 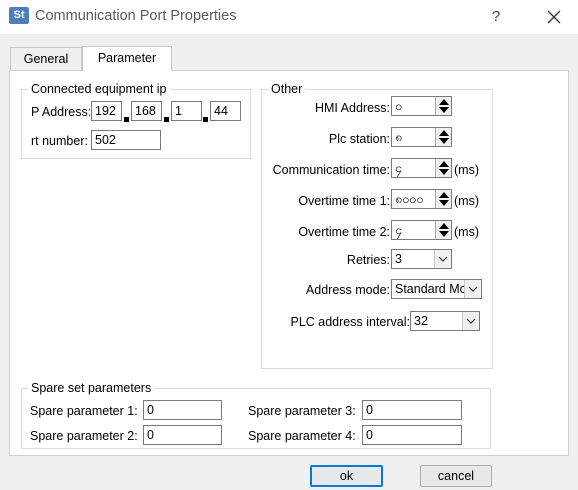 What do you see at coordinates (443, 230) in the screenshot?
I see `overtime-2-spinner` at bounding box center [443, 230].